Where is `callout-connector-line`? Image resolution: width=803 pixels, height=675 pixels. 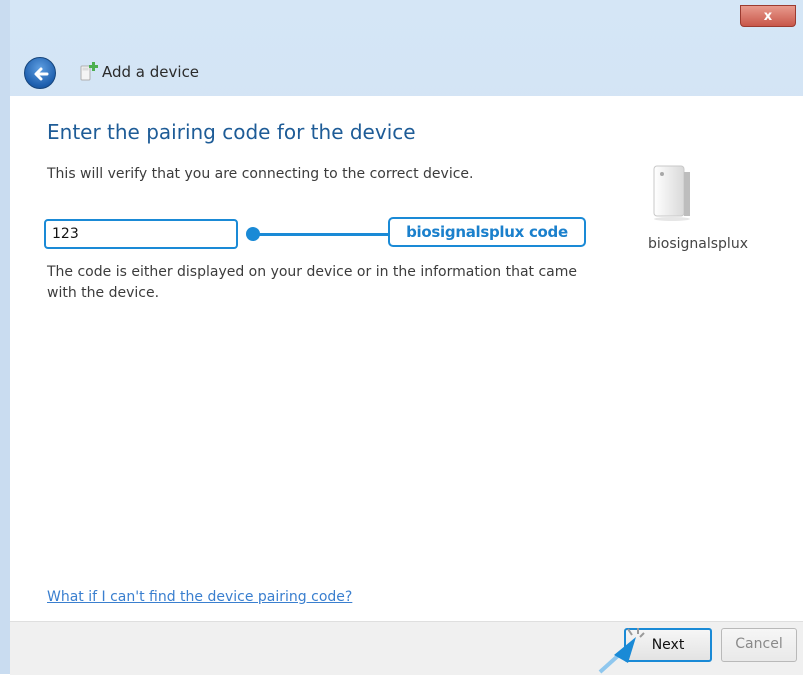
callout-connector-line is located at coordinates (323, 234).